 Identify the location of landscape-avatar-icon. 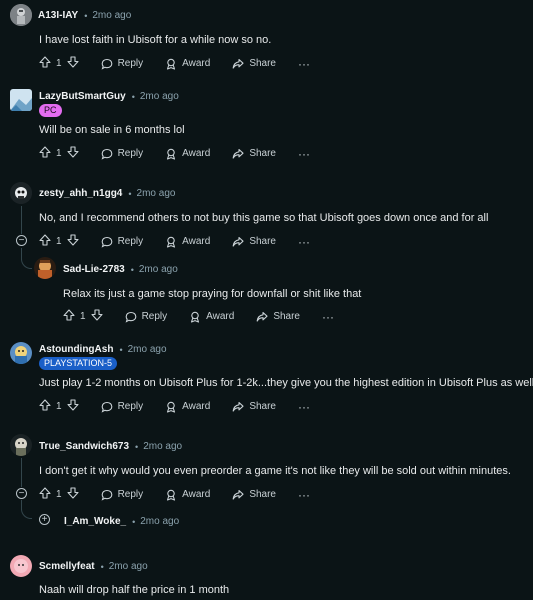
(21, 100).